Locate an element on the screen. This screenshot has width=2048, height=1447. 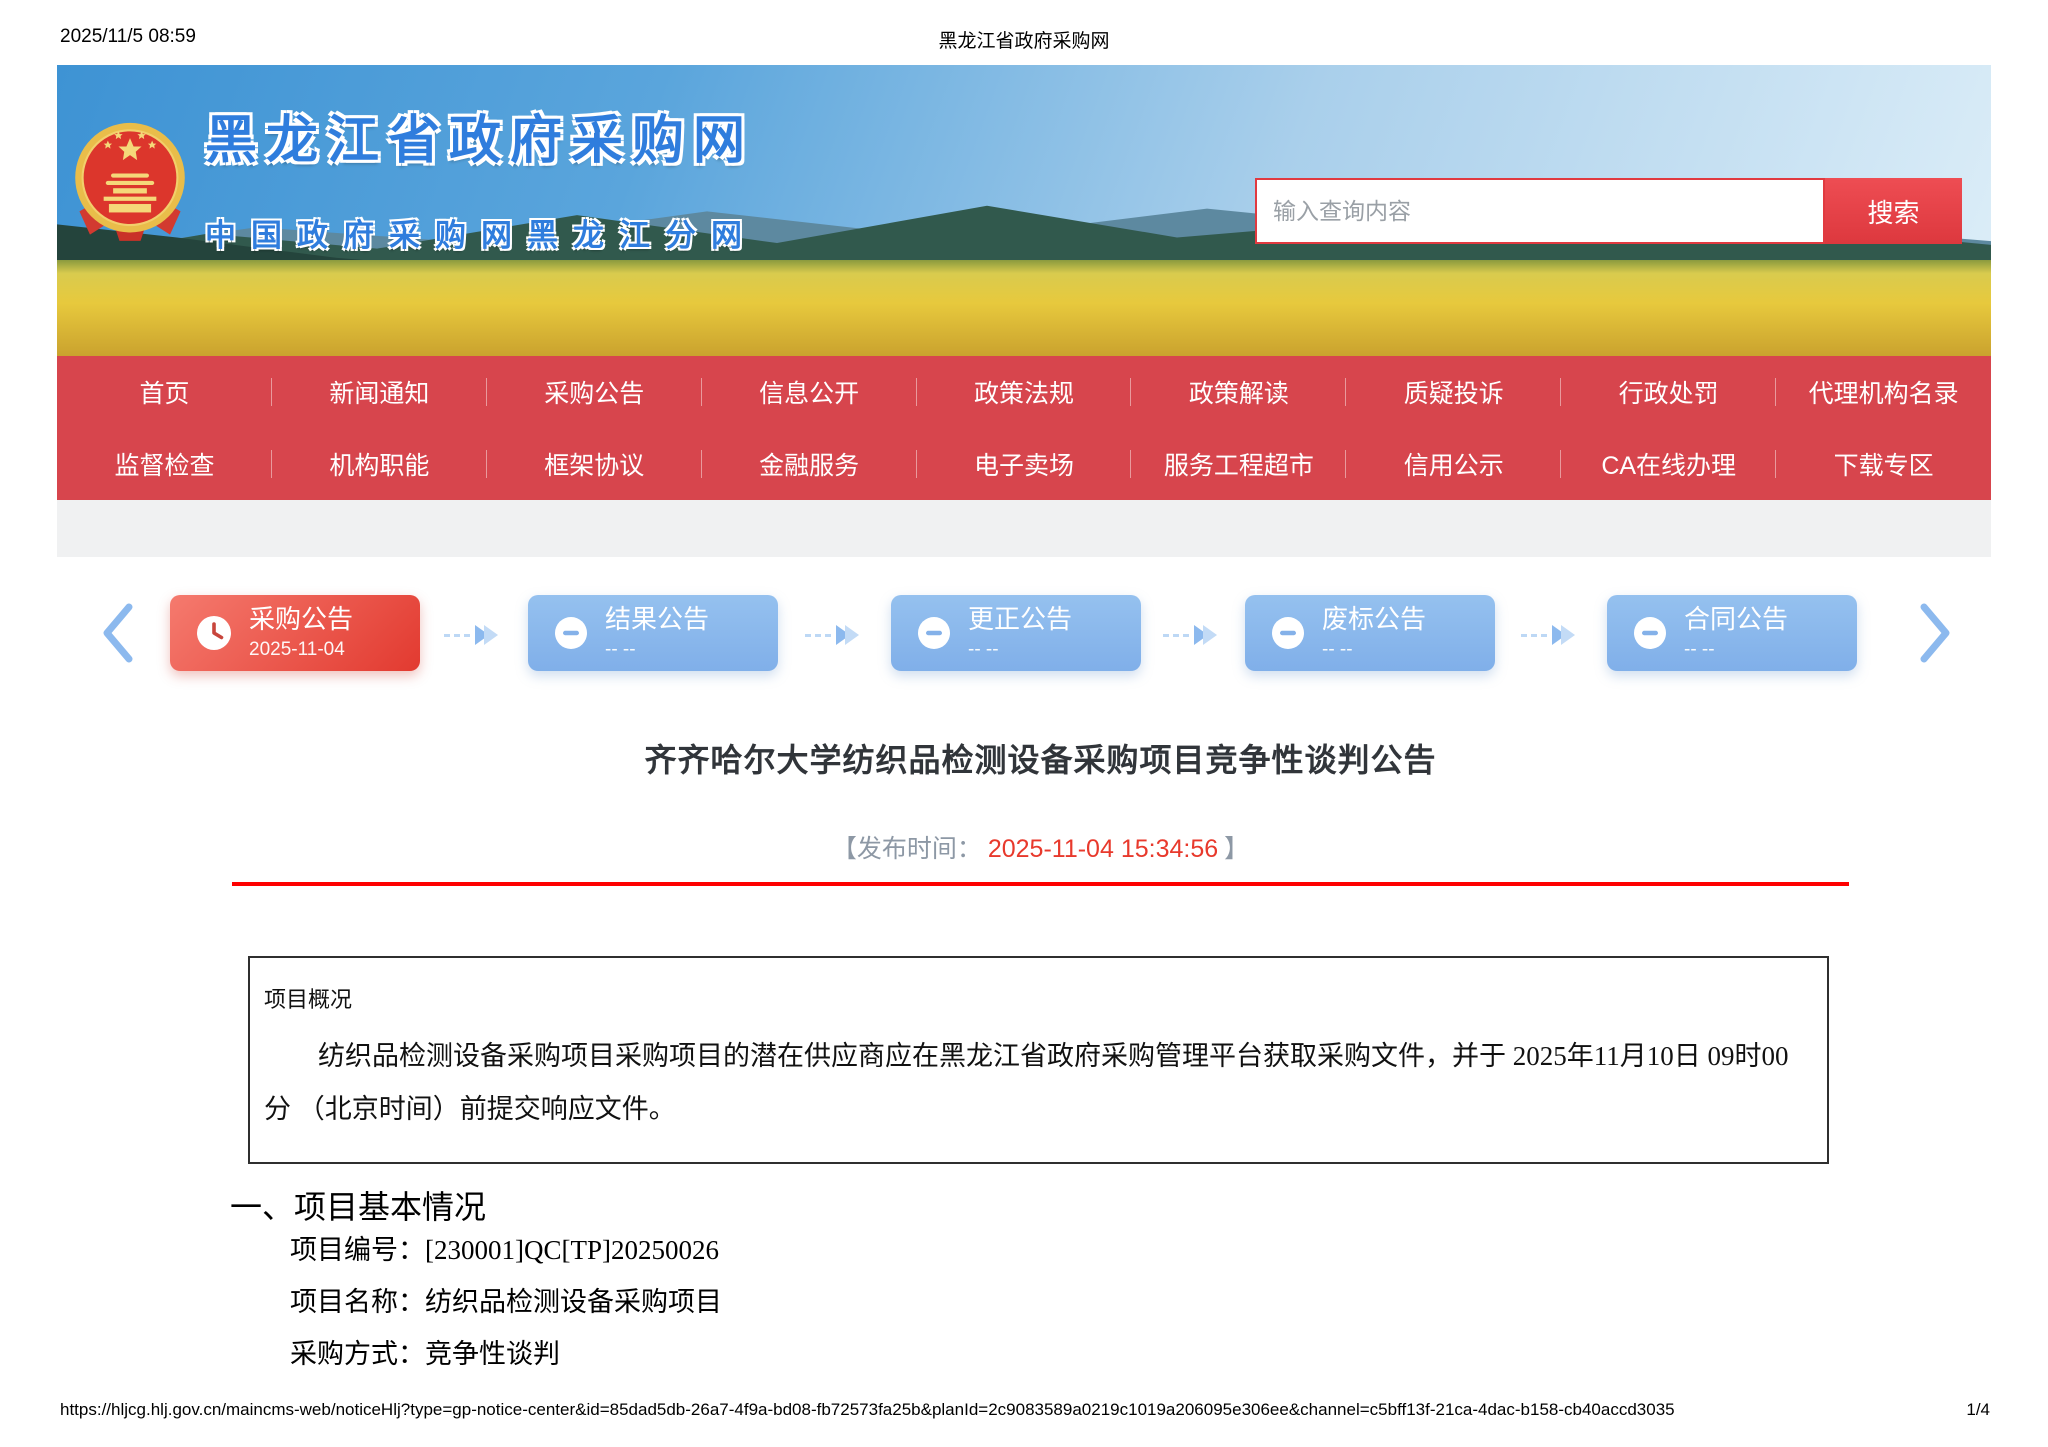
nav-item-framework-agreement: 框架协议 is located at coordinates (594, 464).